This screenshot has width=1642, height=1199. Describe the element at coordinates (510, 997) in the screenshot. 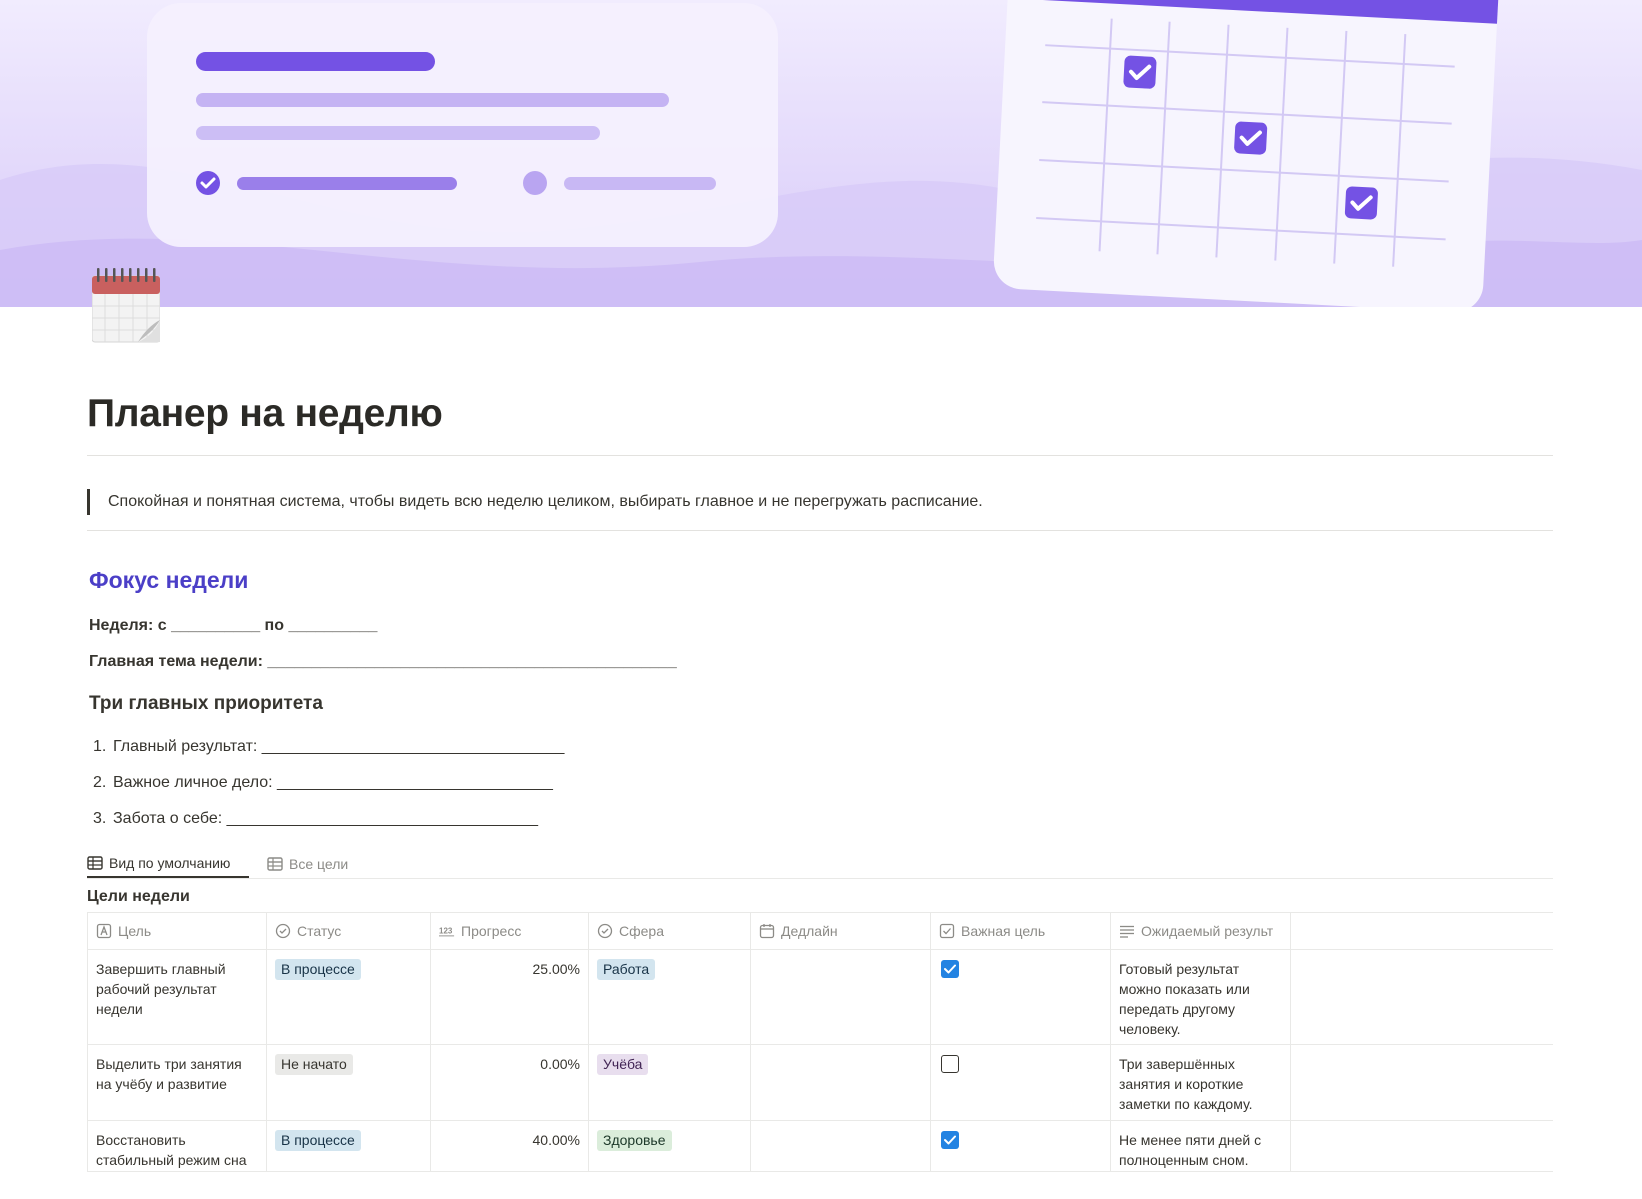

I see `progress-cell: 25.00%` at that location.